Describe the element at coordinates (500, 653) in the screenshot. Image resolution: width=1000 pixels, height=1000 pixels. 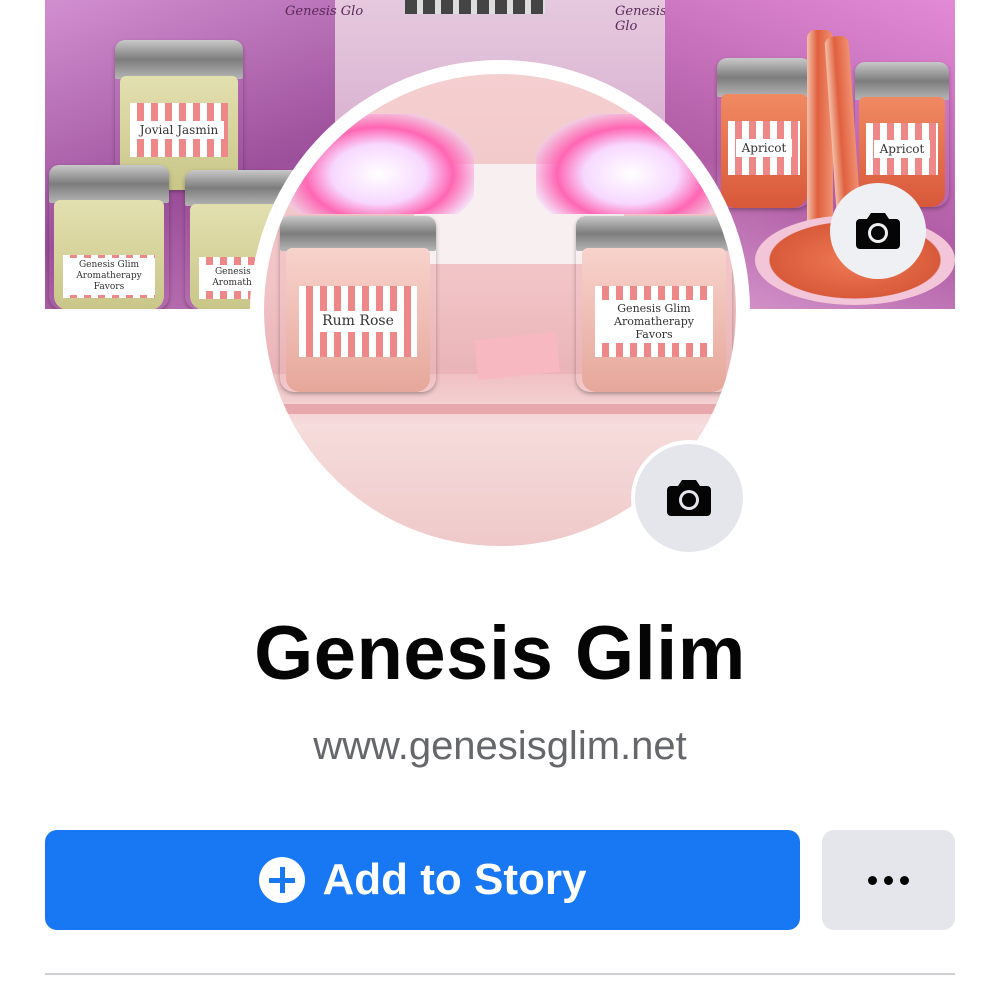
I see `page-name: Genesis Glim` at that location.